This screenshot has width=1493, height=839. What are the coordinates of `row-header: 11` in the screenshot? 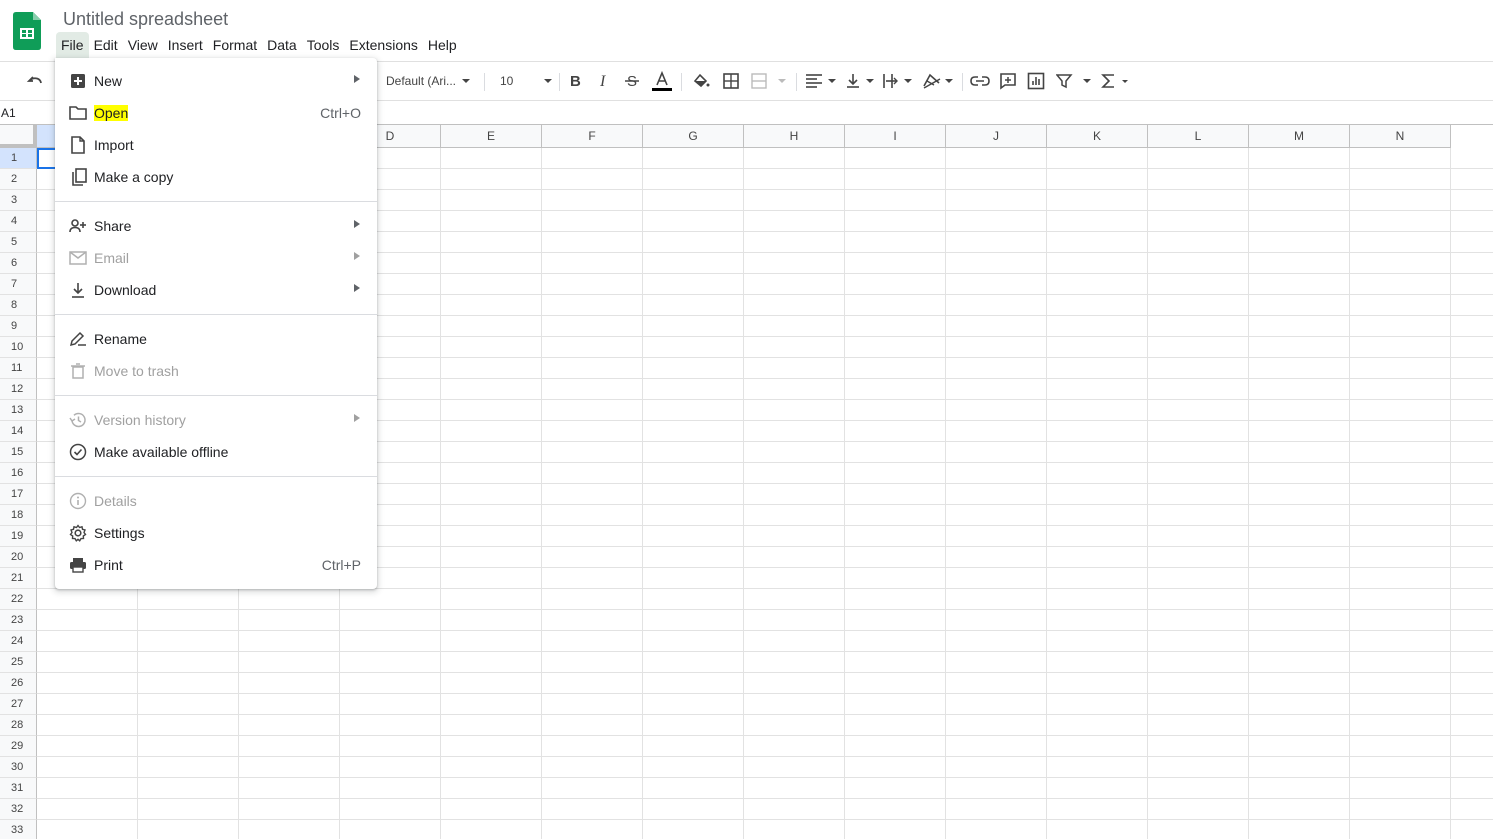 It's located at (18, 368).